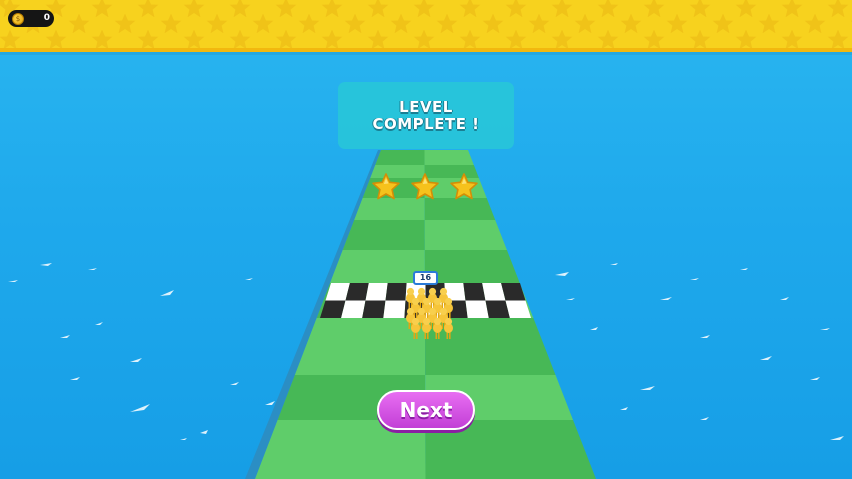 The height and width of the screenshot is (479, 852). I want to click on level-complete-panel: LEVEL COMPLETE !, so click(426, 115).